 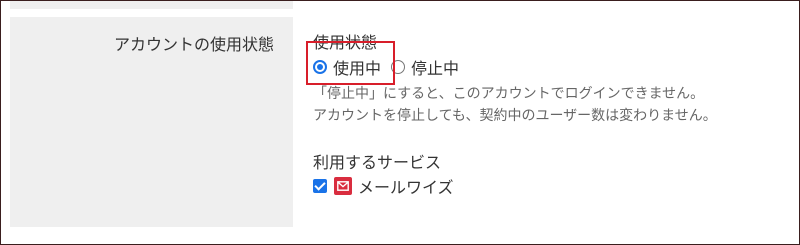 What do you see at coordinates (350, 63) in the screenshot?
I see `highlight-annotation-box` at bounding box center [350, 63].